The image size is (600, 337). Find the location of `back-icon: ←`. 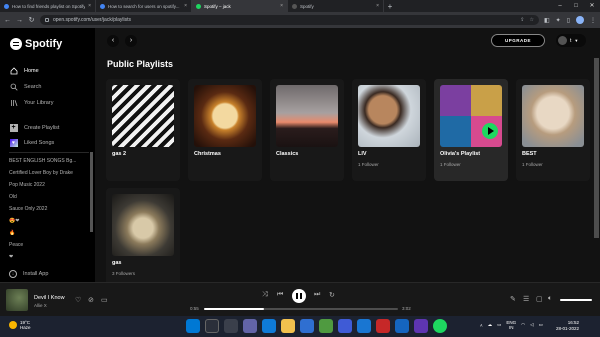

back-icon: ← is located at coordinates (7, 20).